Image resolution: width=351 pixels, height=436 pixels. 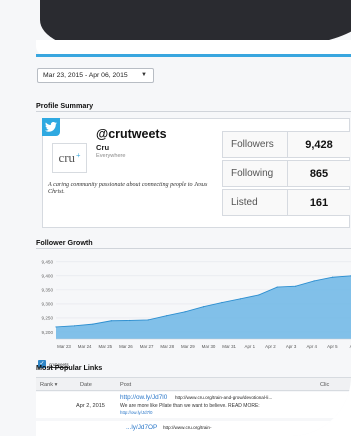 What do you see at coordinates (67, 157) in the screenshot?
I see `logo-text: cru` at bounding box center [67, 157].